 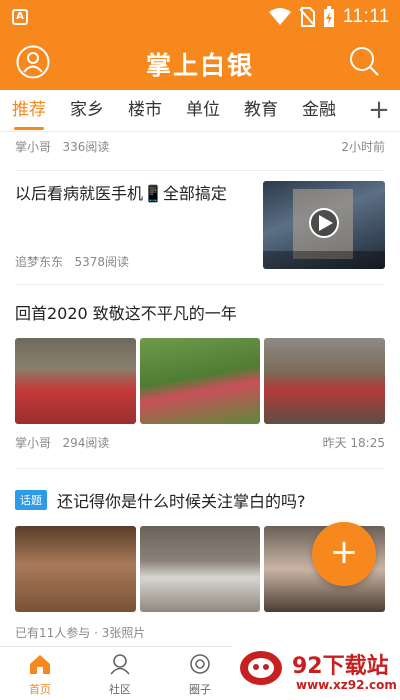 What do you see at coordinates (200, 689) in the screenshot?
I see `nav-label: 圈子` at bounding box center [200, 689].